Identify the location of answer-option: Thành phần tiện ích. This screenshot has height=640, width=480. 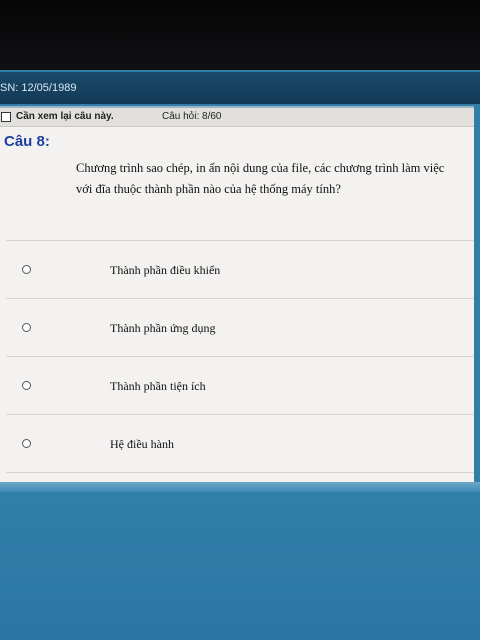
(240, 386).